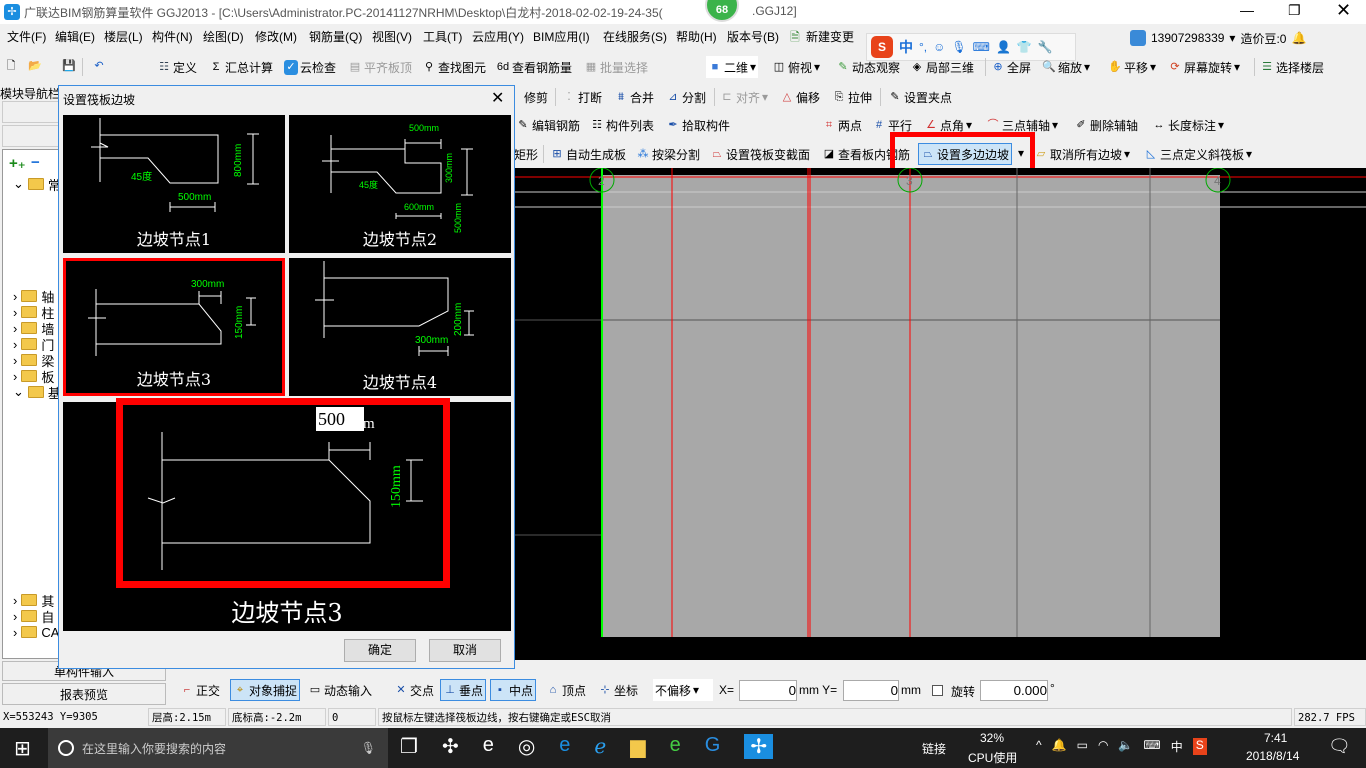 This screenshot has height=768, width=1366. Describe the element at coordinates (1103, 746) in the screenshot. I see `wifi-icon: ◠` at that location.